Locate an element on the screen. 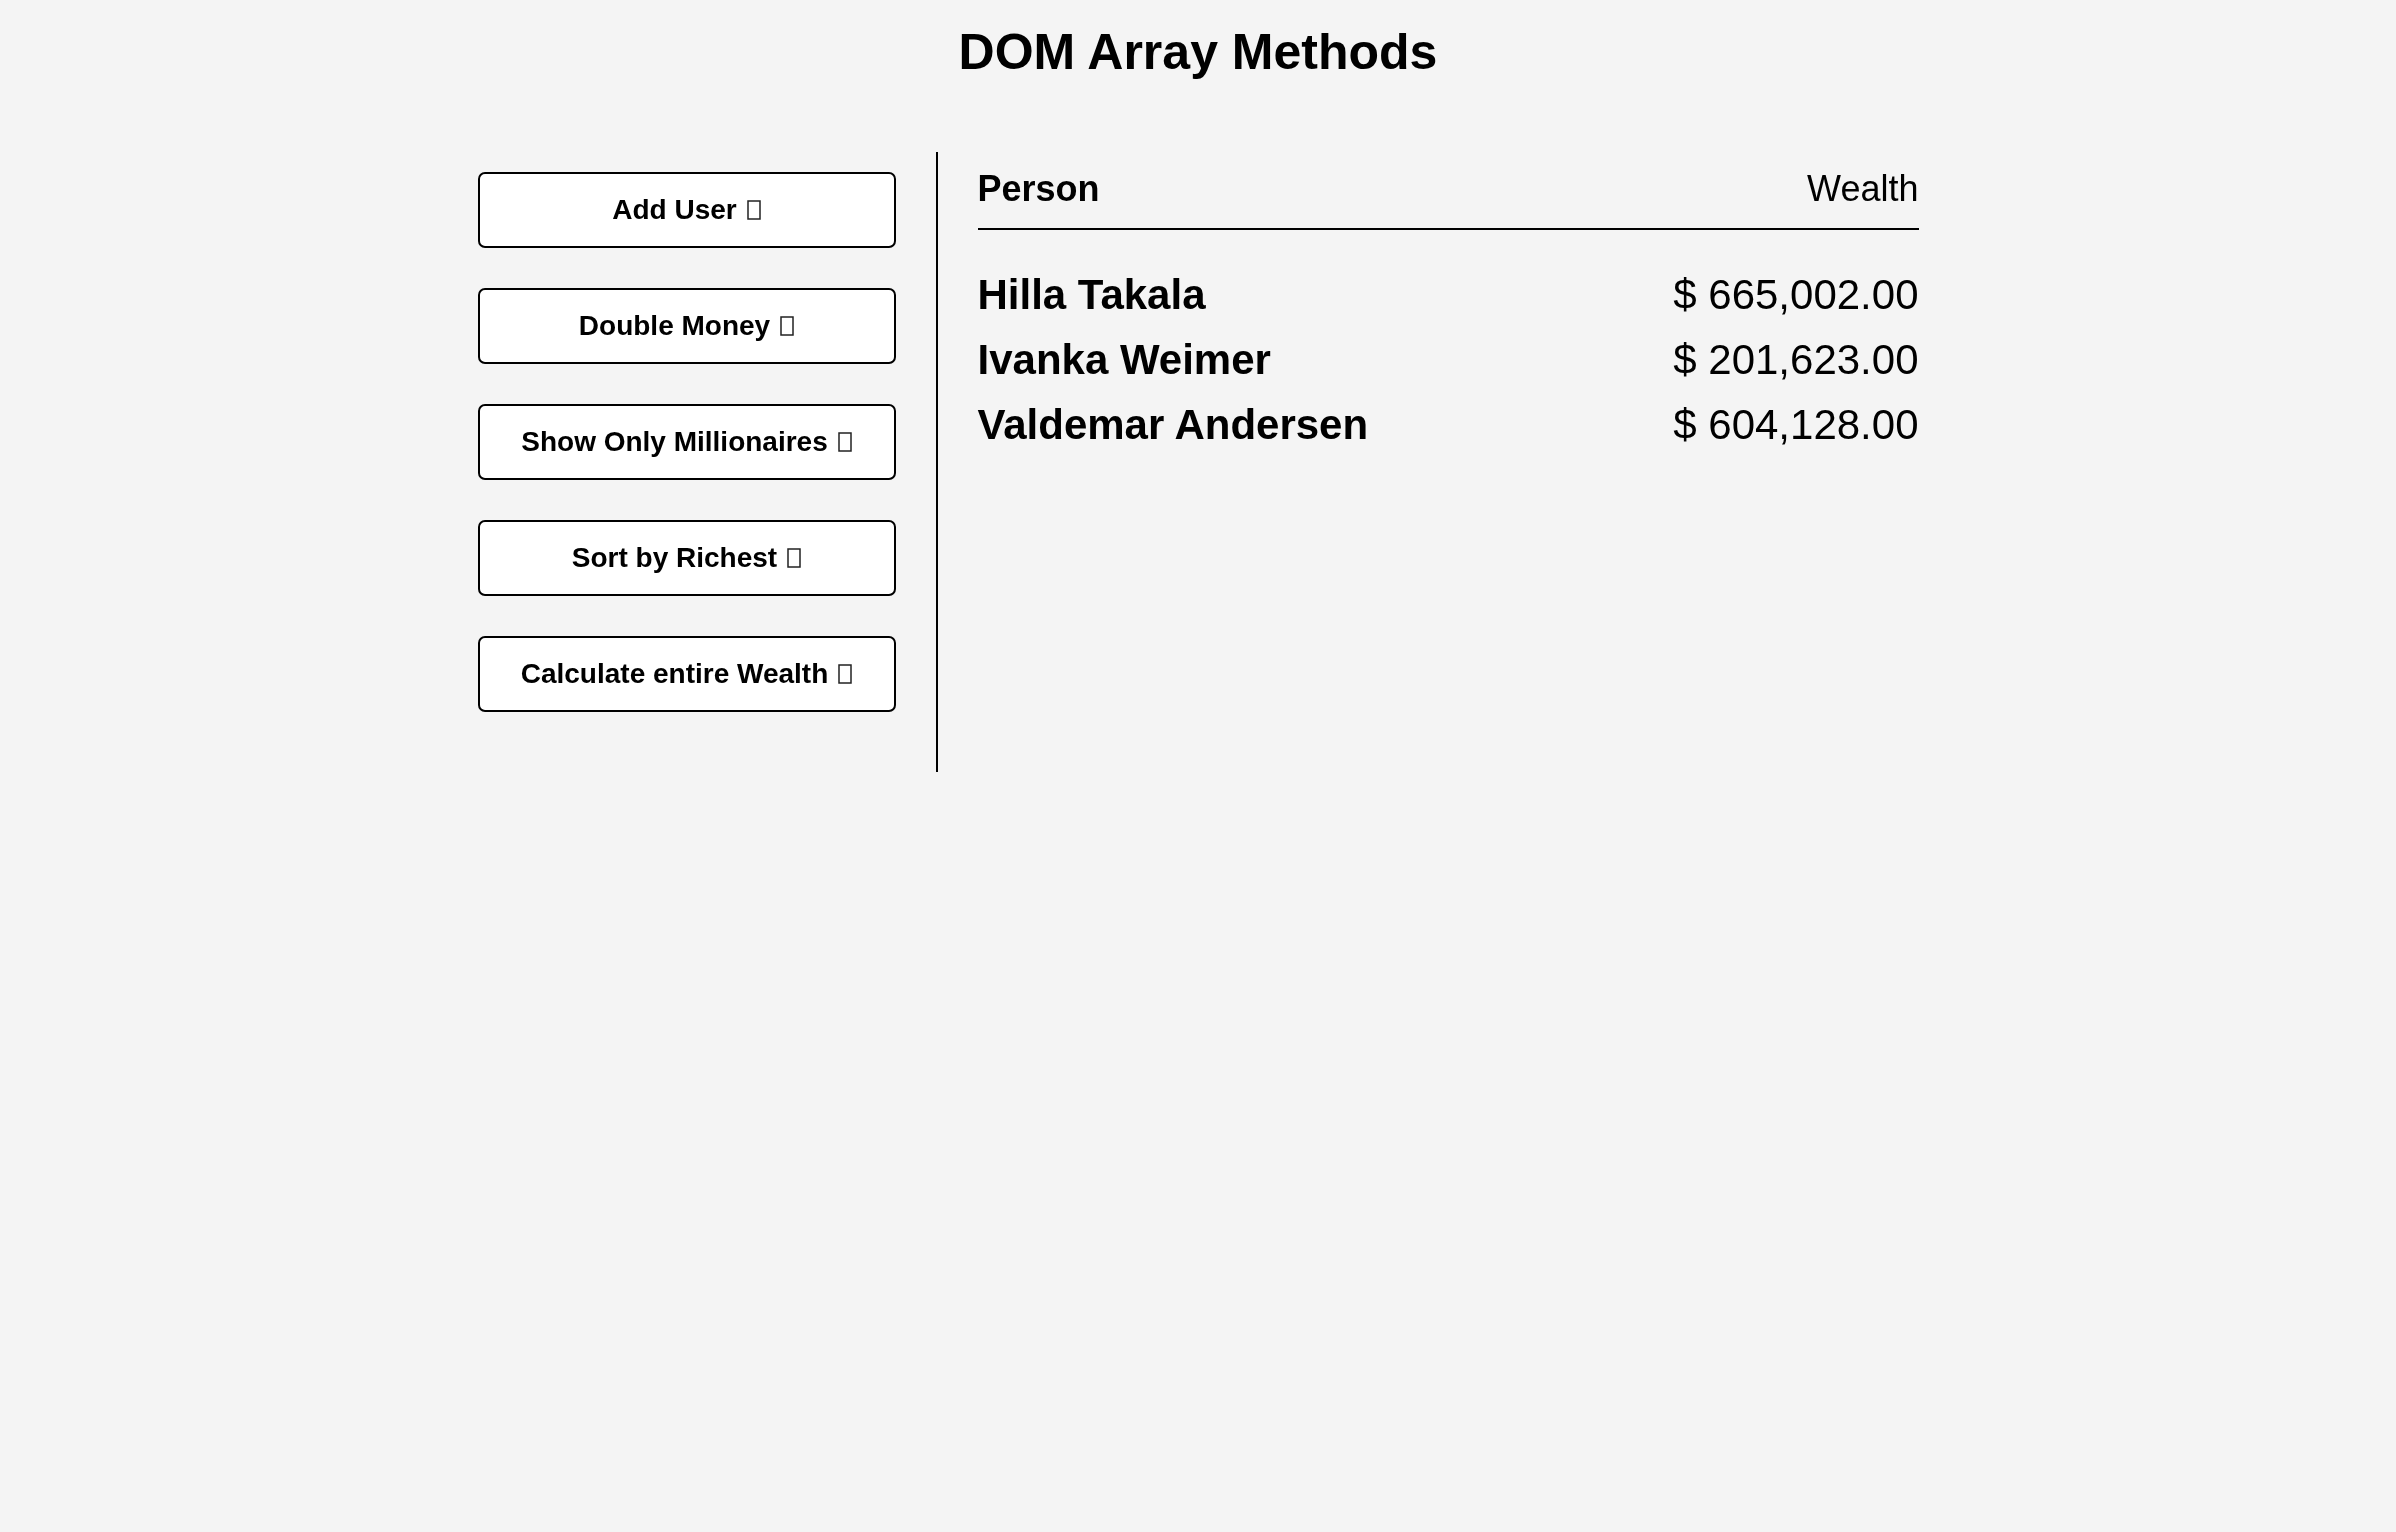 The height and width of the screenshot is (1532, 2396). action-button: Sort by Richest is located at coordinates (686, 558).